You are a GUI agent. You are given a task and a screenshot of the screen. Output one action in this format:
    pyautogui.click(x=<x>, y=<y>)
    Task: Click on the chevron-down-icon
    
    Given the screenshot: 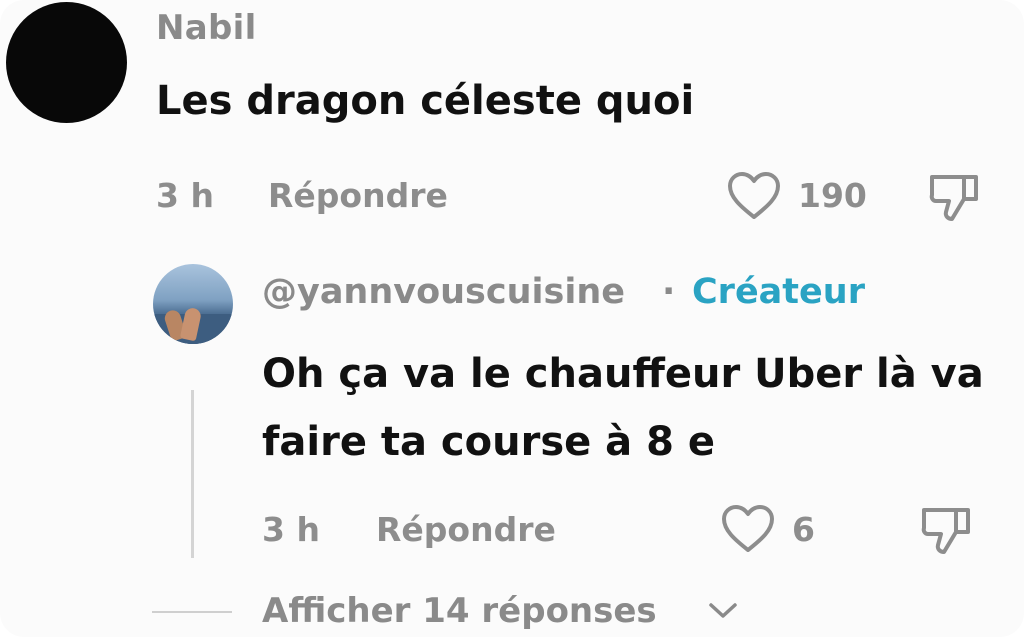 What is the action you would take?
    pyautogui.click(x=723, y=611)
    